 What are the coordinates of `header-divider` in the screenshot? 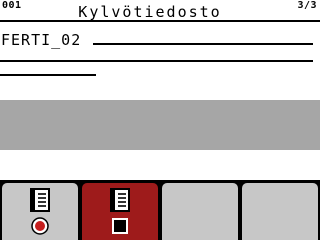 It's located at (160, 21).